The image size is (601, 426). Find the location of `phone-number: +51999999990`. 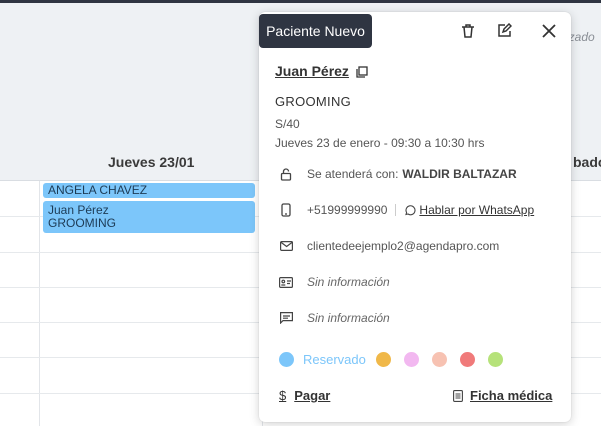

phone-number: +51999999990 is located at coordinates (347, 210).